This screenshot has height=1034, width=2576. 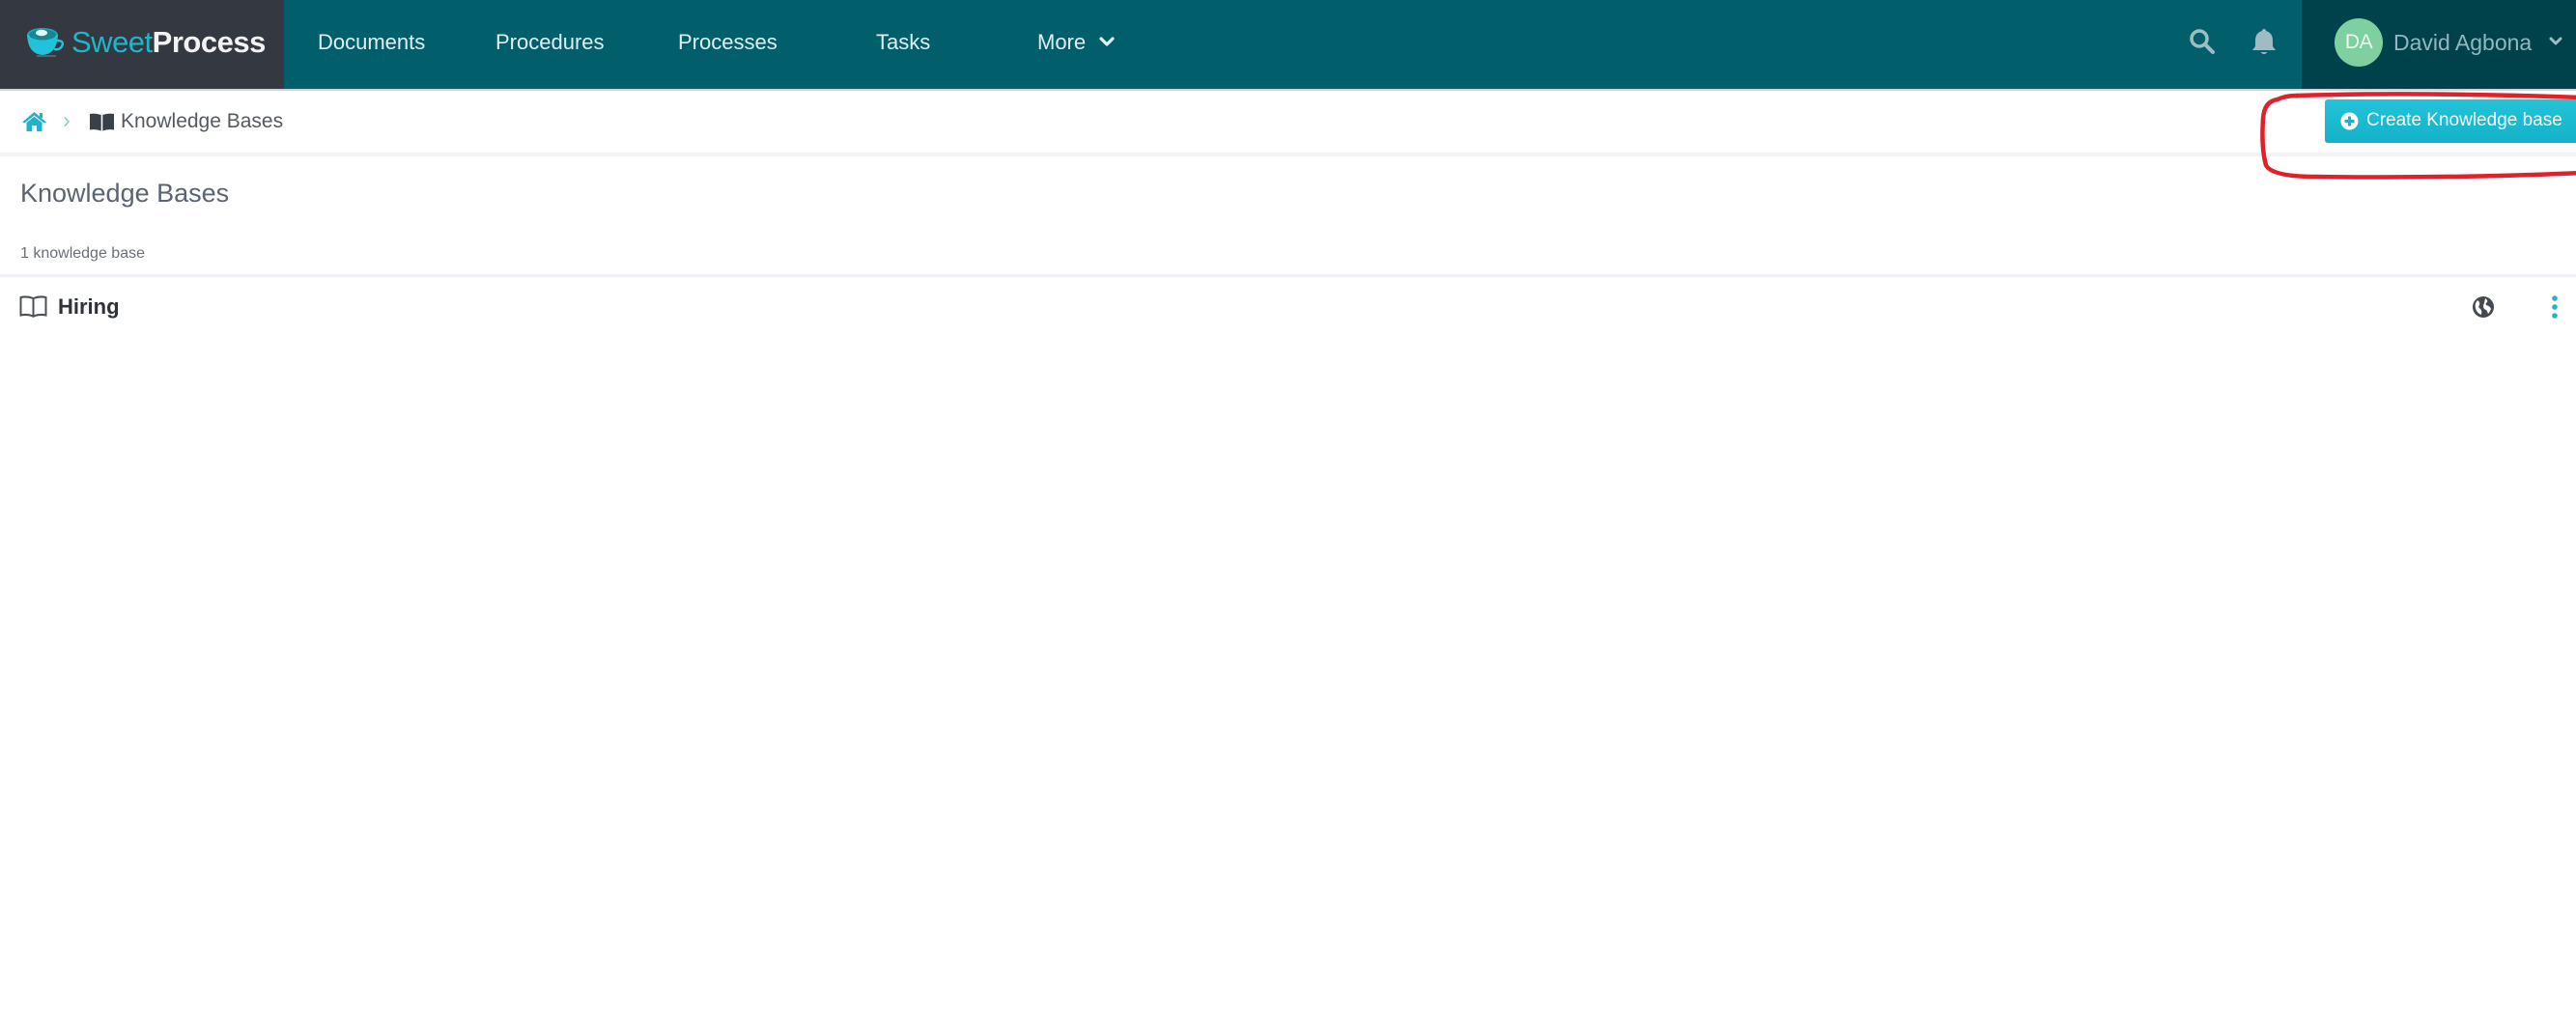 I want to click on create-knowledge-base-button: Create Knowledge base, so click(x=2450, y=121).